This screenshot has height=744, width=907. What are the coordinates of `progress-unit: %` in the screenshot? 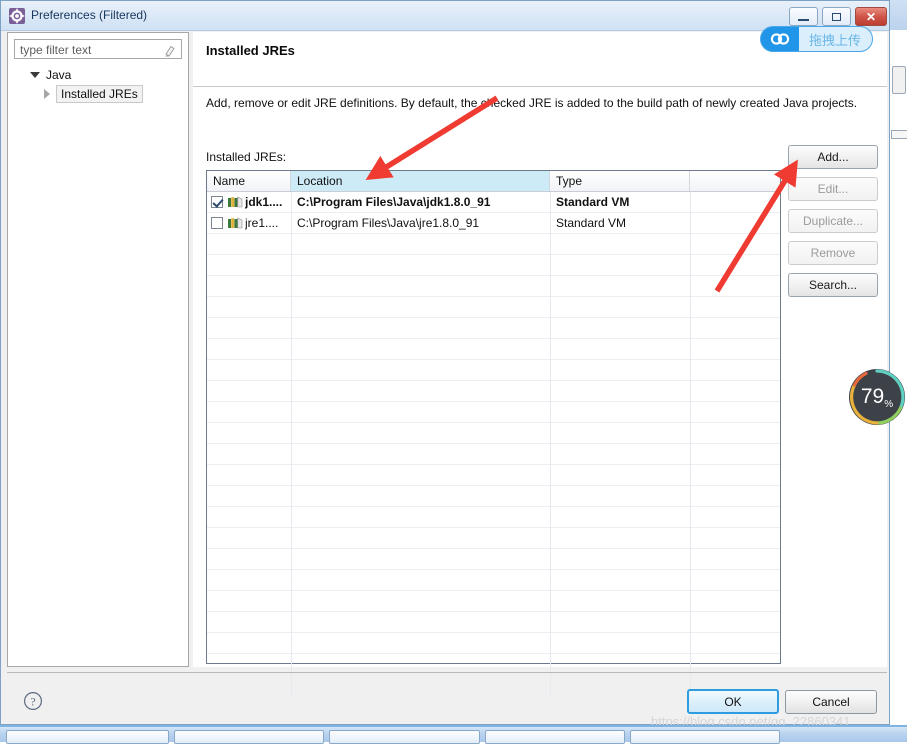 It's located at (889, 404).